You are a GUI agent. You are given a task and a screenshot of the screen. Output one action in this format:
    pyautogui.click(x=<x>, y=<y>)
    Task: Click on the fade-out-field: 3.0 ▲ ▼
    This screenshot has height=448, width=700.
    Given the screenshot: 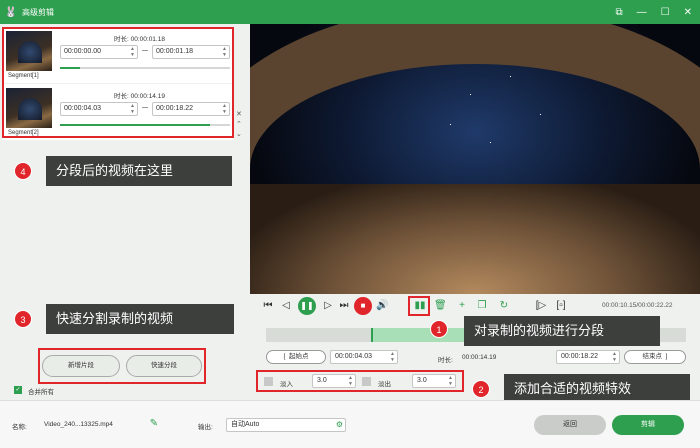 What is the action you would take?
    pyautogui.click(x=434, y=381)
    